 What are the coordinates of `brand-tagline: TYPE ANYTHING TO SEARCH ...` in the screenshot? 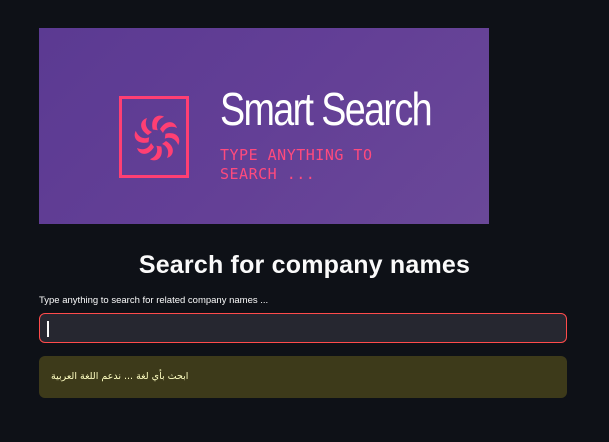 It's located at (296, 164).